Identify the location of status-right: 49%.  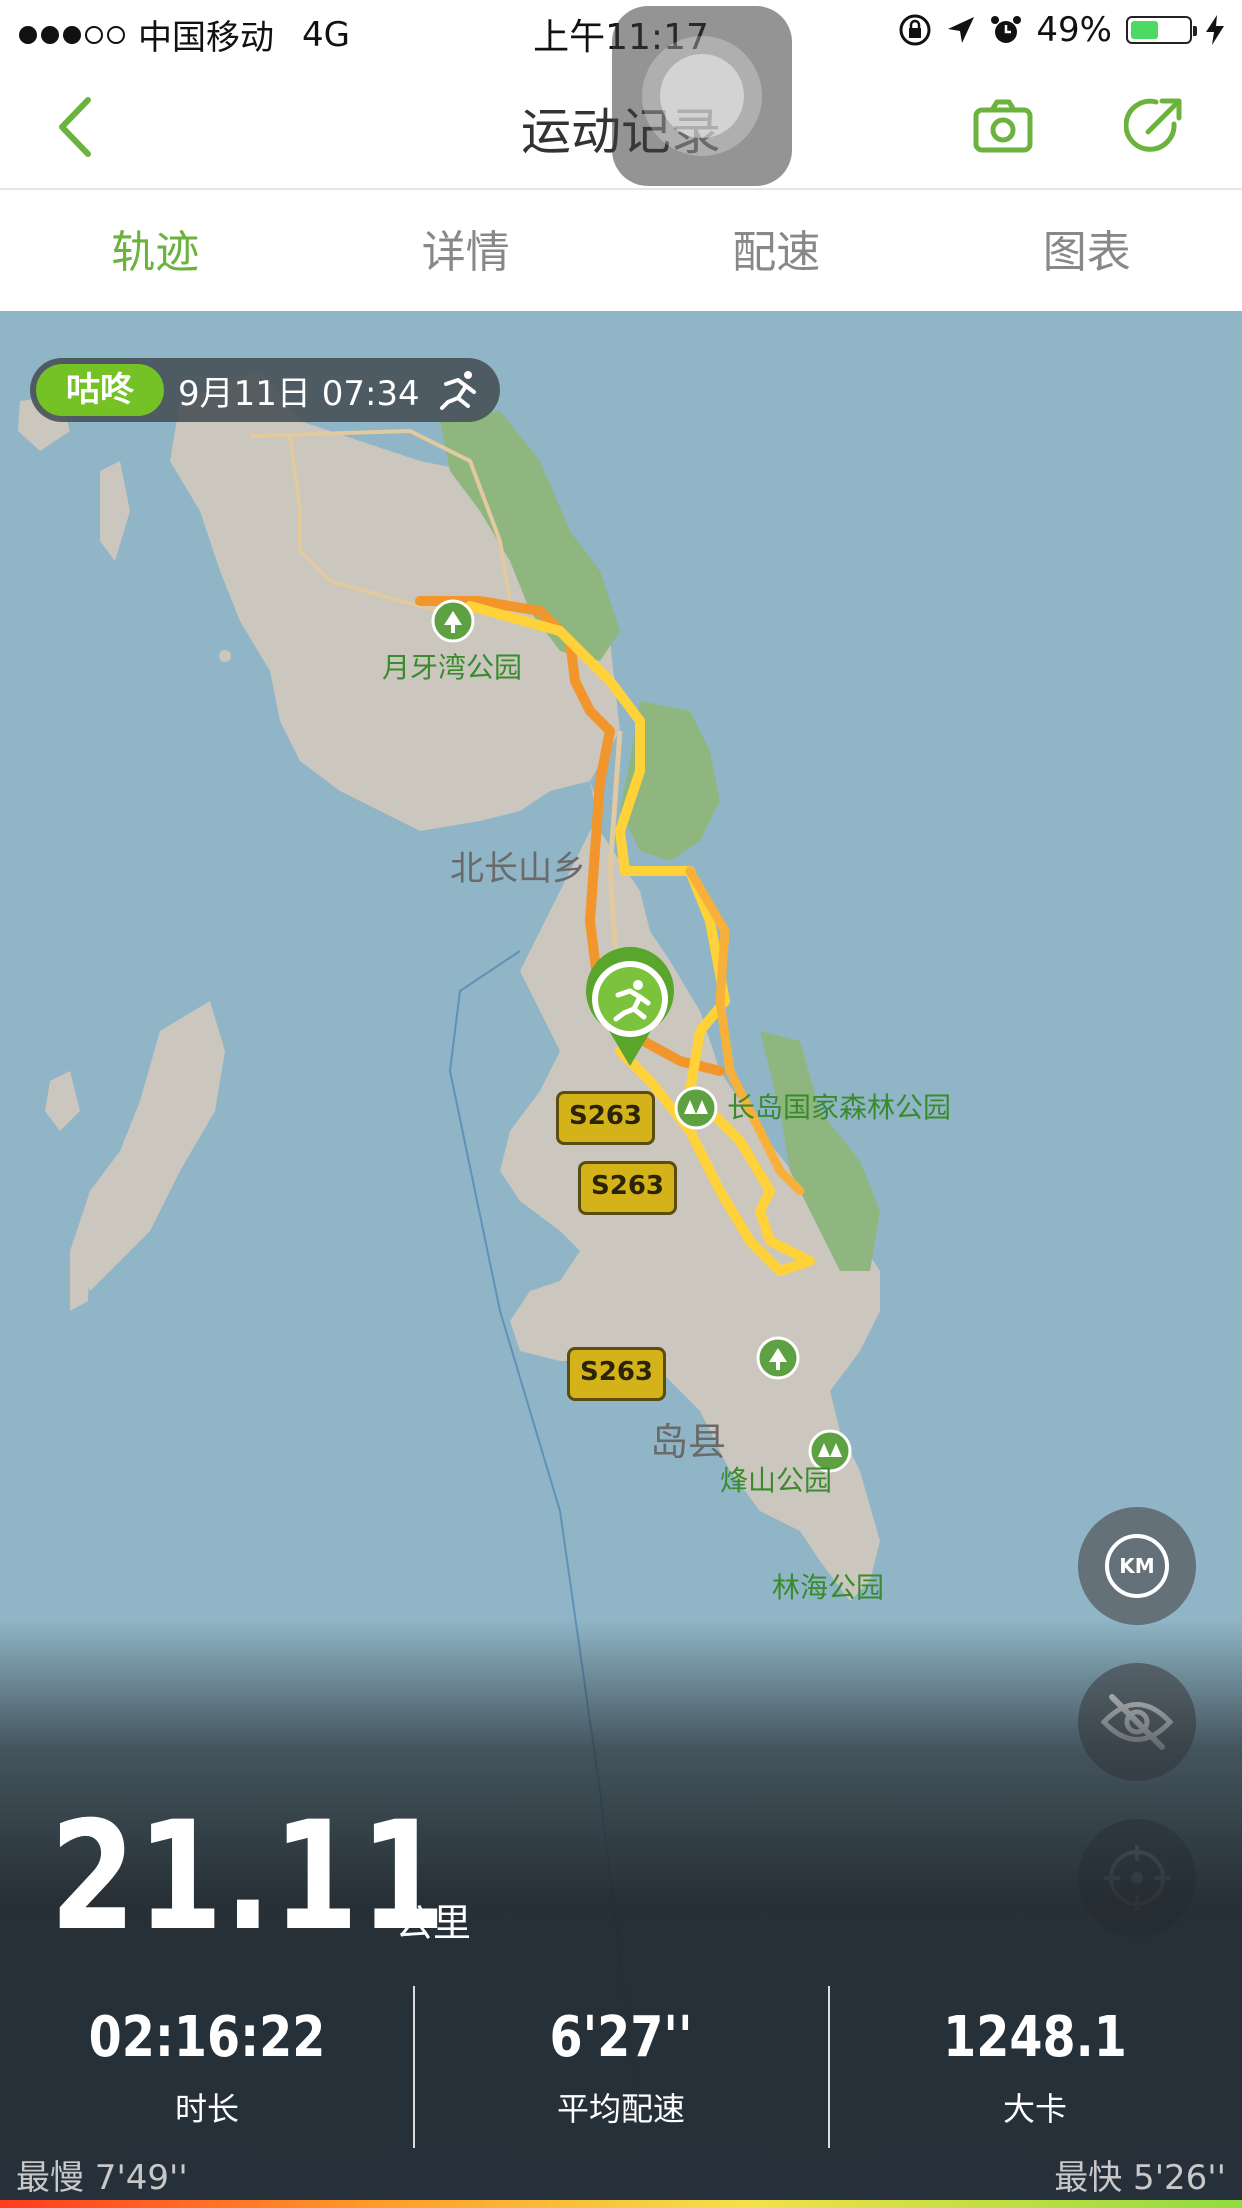
(1061, 30).